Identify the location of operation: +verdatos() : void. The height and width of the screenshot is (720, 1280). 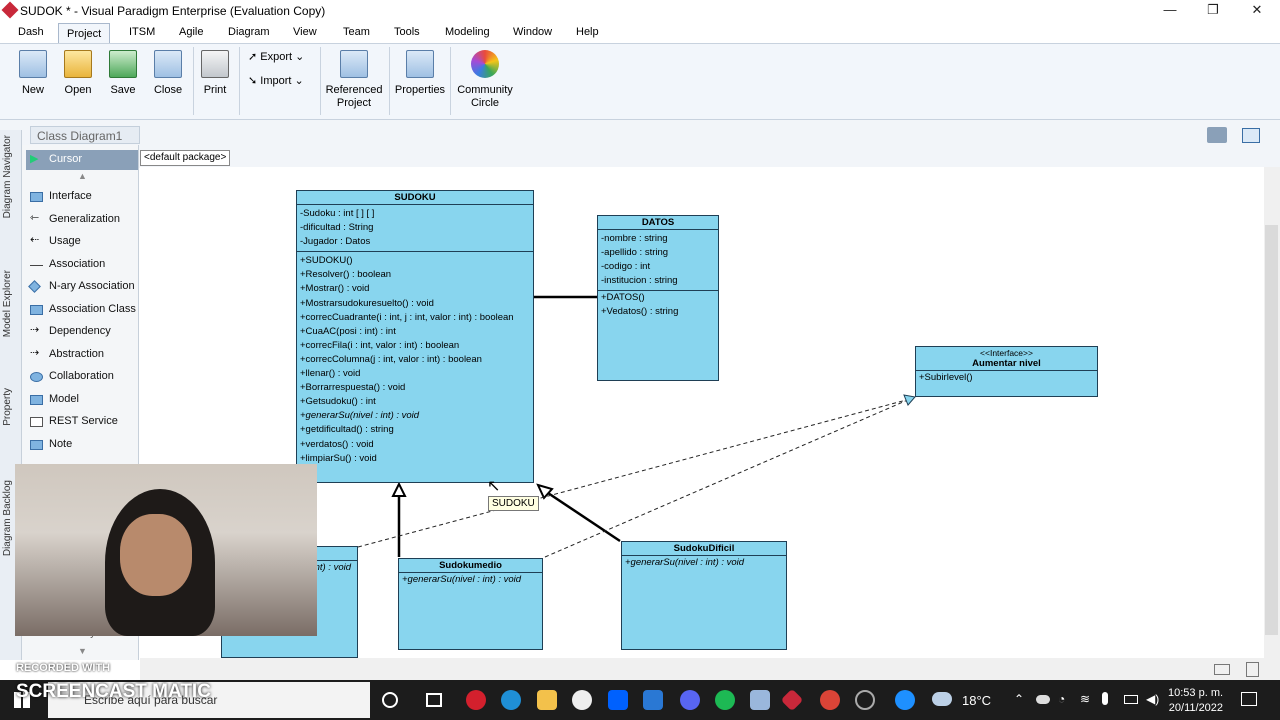
(337, 444).